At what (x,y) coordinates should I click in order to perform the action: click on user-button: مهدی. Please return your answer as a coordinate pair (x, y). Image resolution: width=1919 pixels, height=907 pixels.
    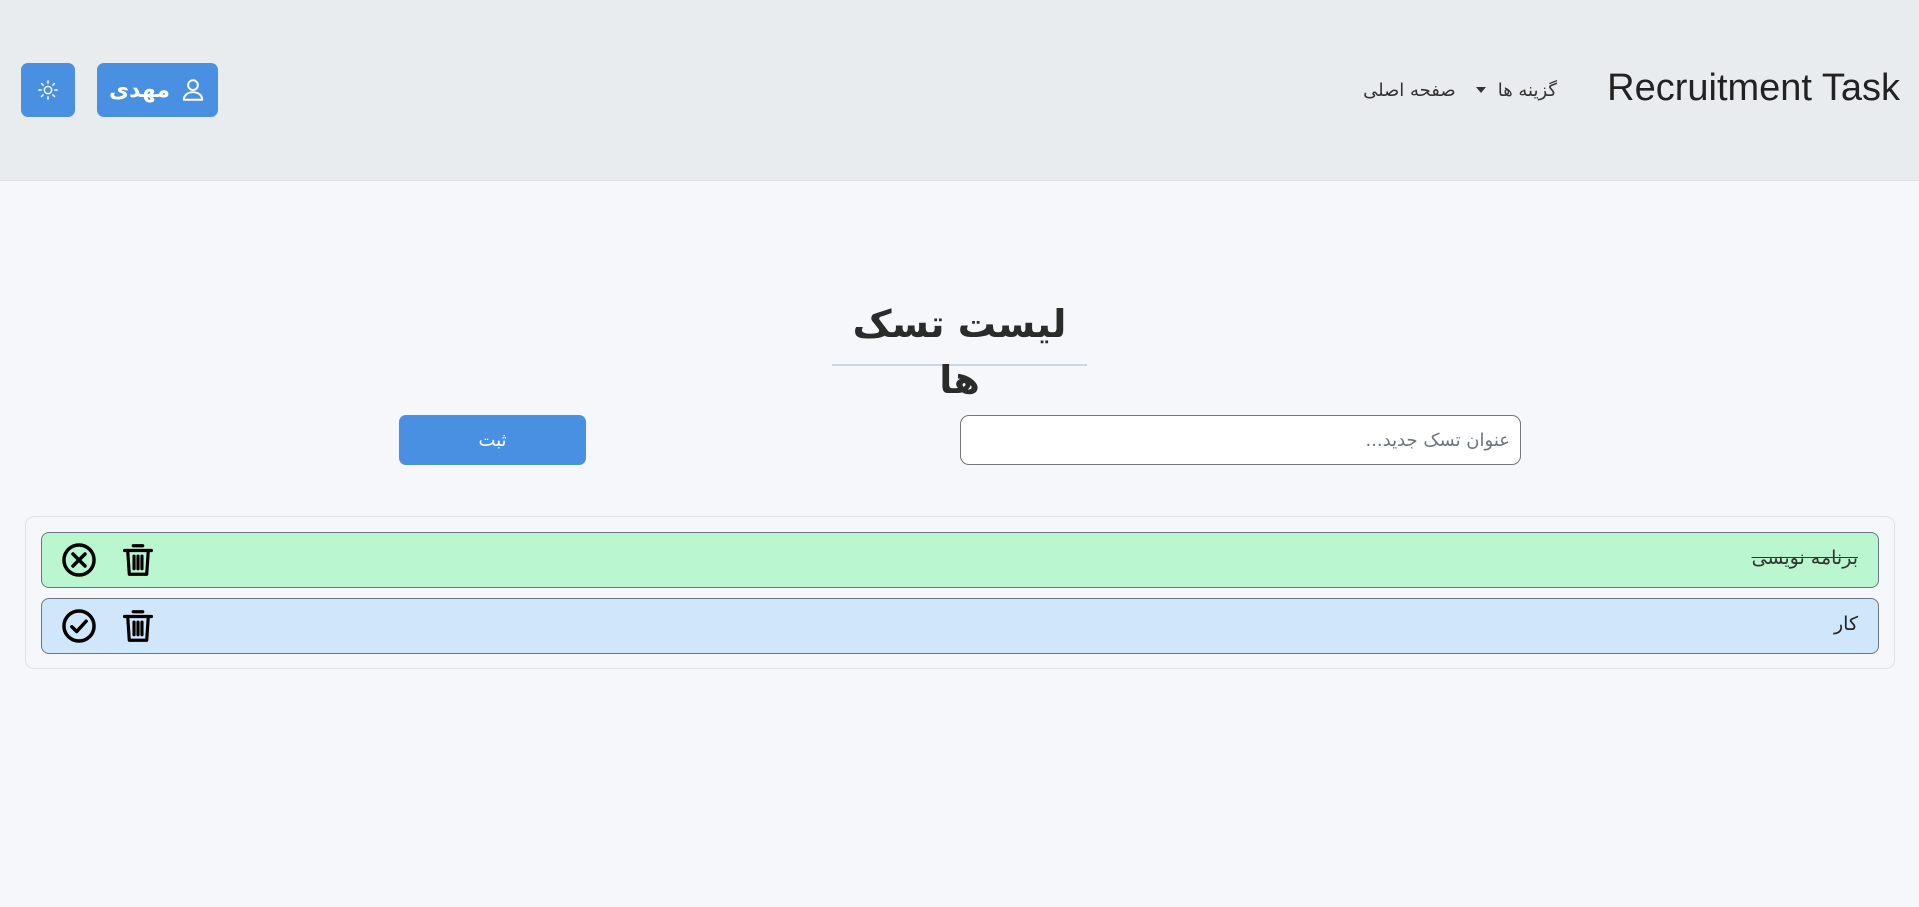
    Looking at the image, I should click on (157, 90).